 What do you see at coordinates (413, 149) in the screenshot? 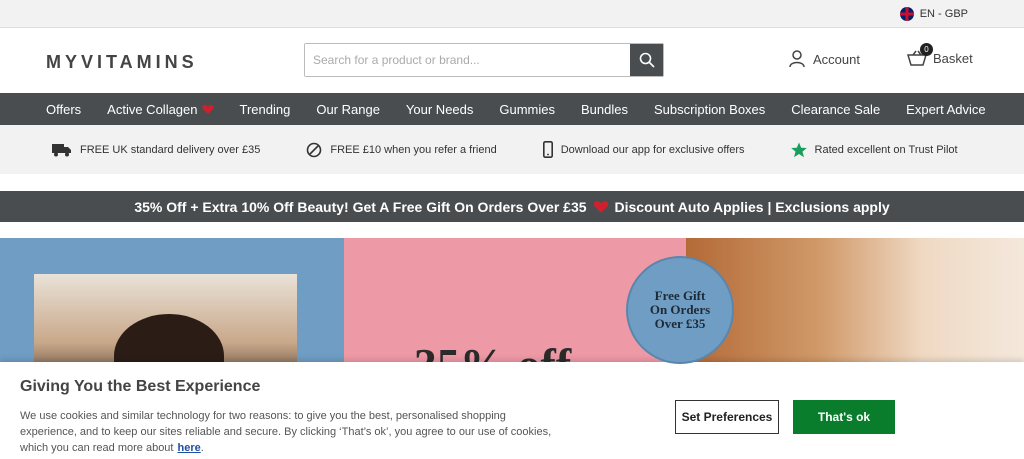
I see `usp-refer-text: FREE £10 when you refer a friend` at bounding box center [413, 149].